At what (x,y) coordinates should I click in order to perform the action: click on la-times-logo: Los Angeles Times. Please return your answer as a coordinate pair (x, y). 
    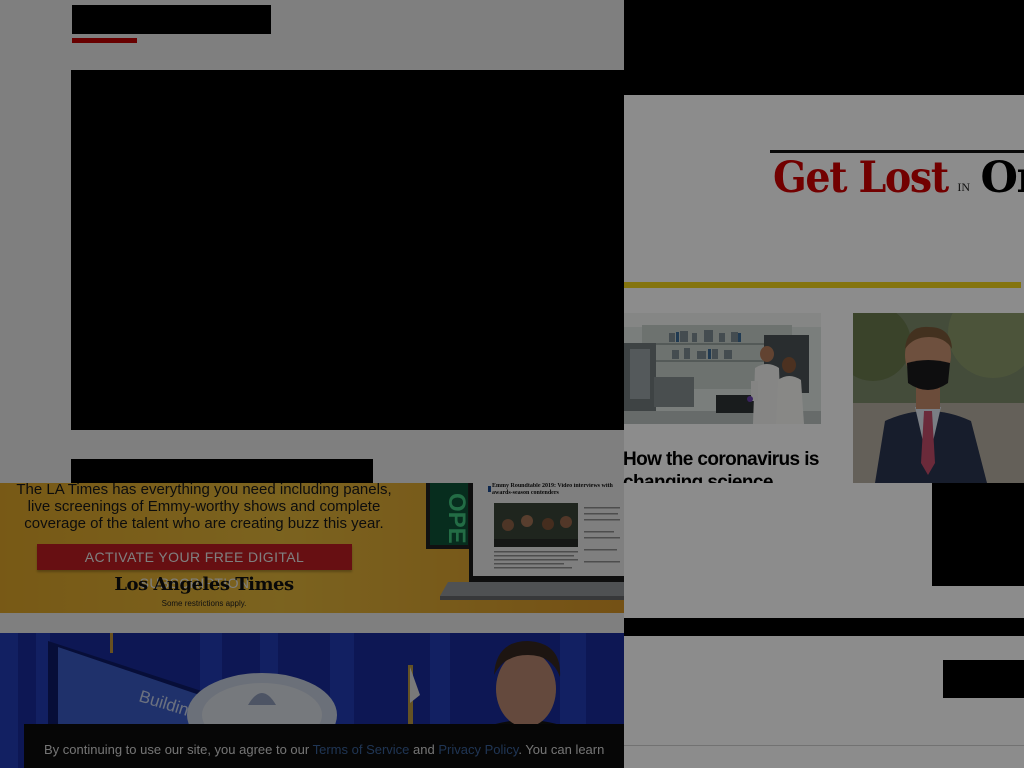
    Looking at the image, I should click on (204, 584).